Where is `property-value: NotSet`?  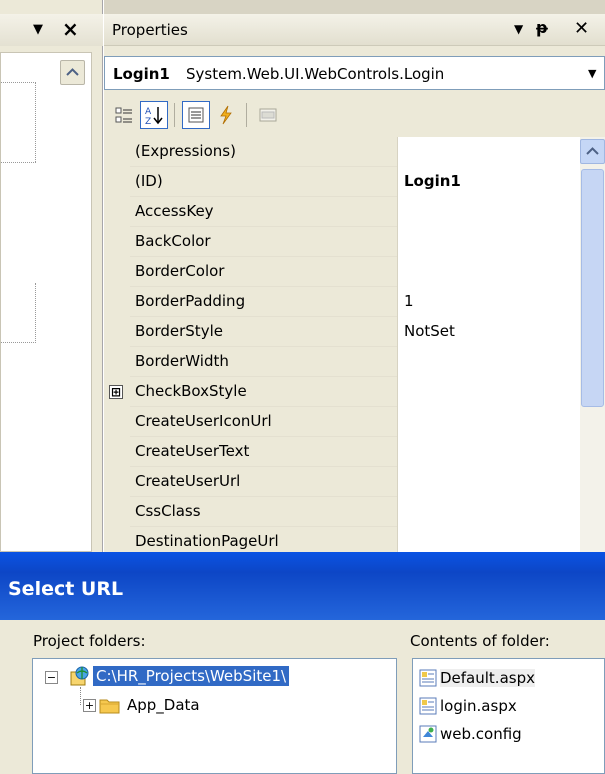 property-value: NotSet is located at coordinates (489, 332).